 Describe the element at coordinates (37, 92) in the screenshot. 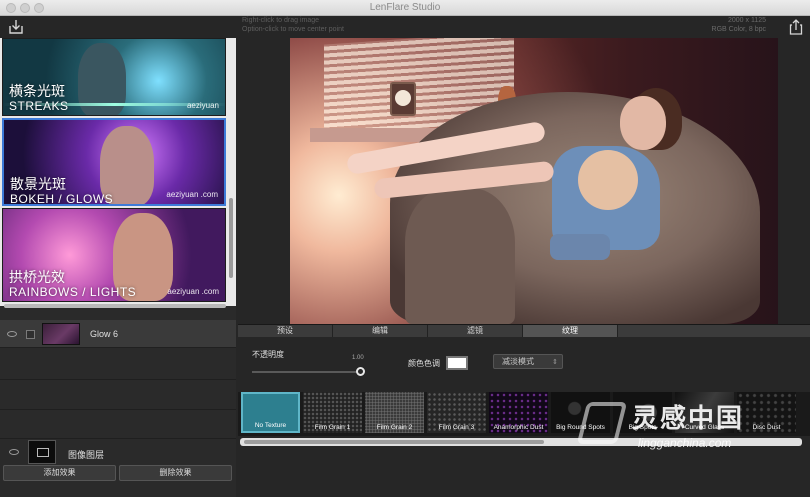

I see `preset-zh-label: 横条光斑` at that location.